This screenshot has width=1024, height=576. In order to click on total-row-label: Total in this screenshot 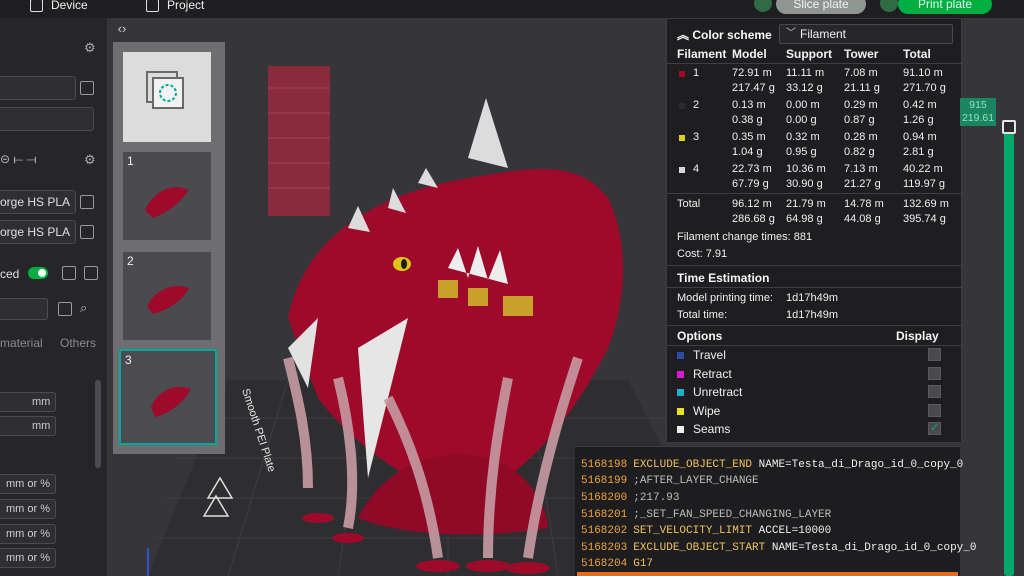, I will do `click(689, 204)`.